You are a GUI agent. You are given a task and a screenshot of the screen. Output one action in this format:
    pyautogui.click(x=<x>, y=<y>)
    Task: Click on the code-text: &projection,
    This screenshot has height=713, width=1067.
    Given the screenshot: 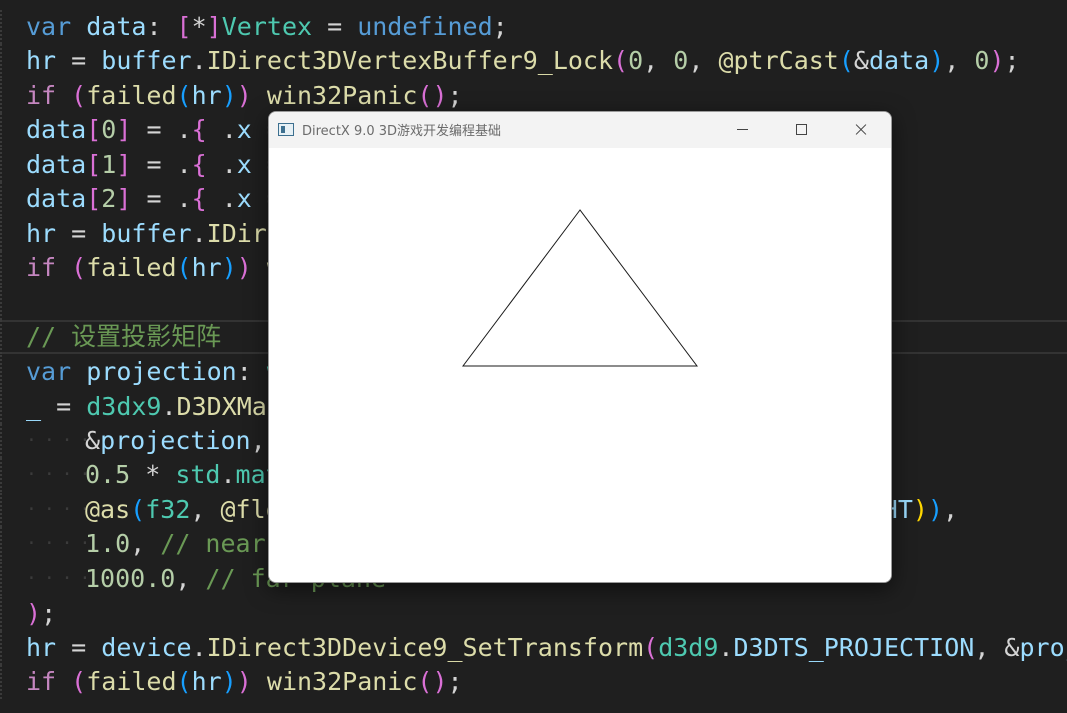 What is the action you would take?
    pyautogui.click(x=175, y=441)
    